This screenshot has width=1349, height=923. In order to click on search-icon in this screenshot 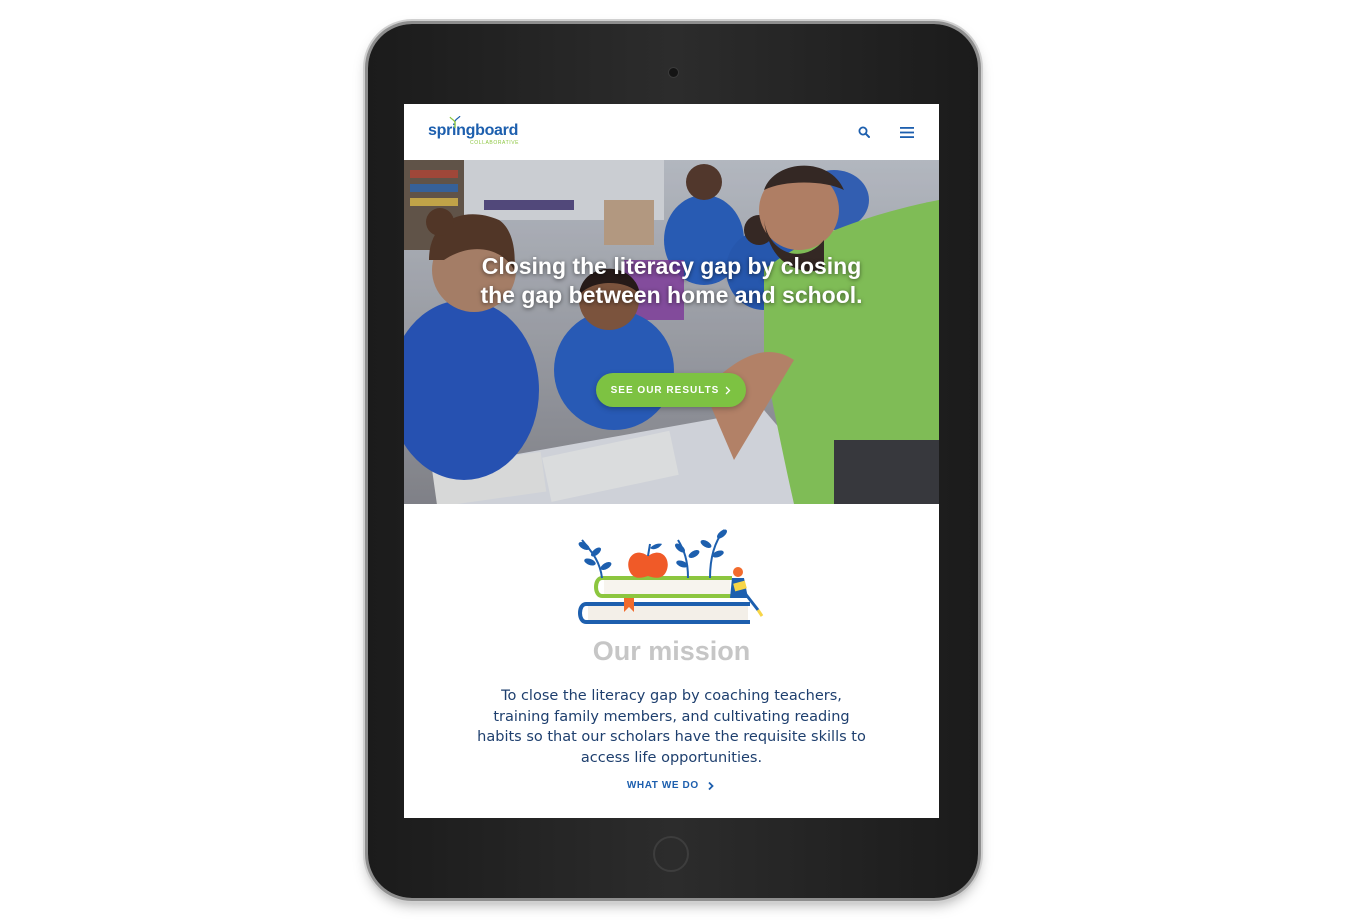, I will do `click(864, 132)`.